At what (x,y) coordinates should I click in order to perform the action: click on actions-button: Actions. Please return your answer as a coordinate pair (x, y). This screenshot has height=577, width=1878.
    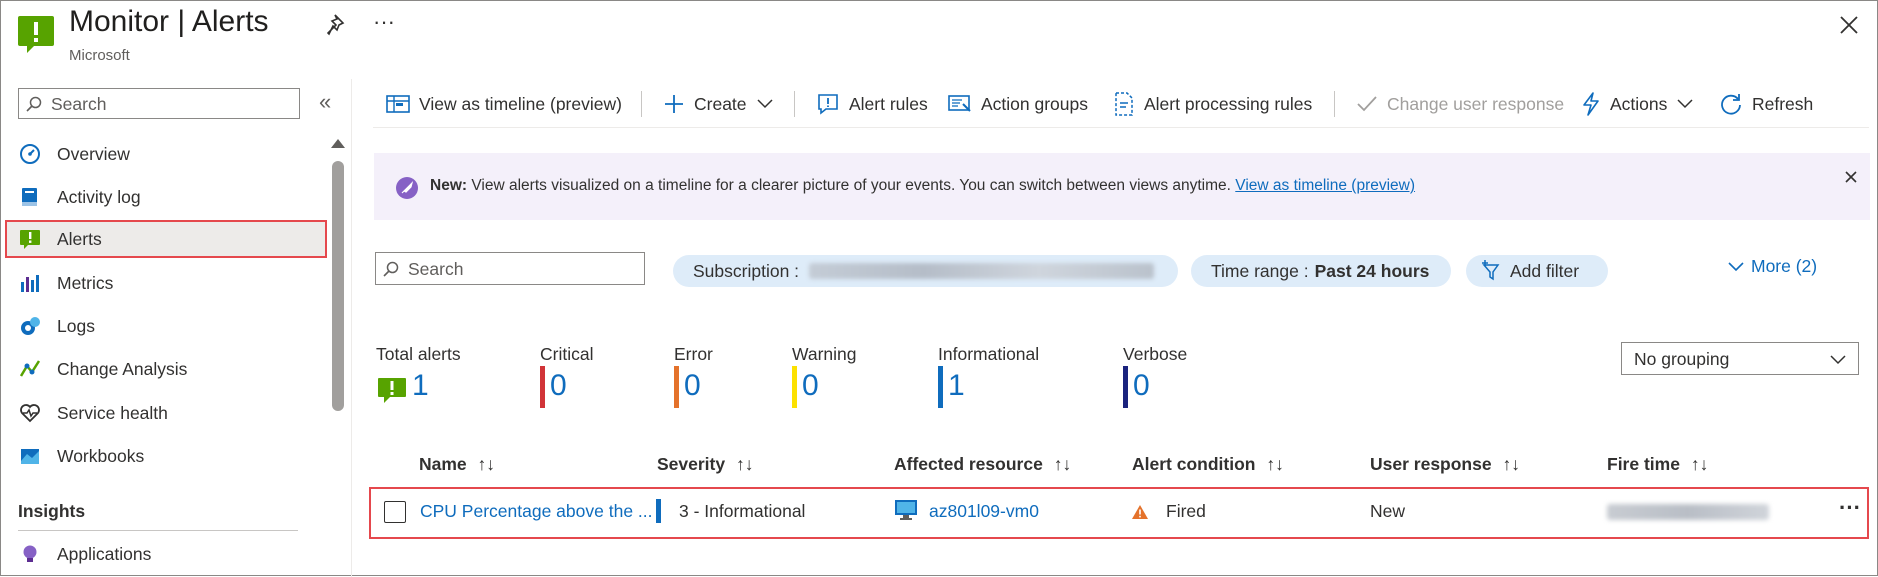
    Looking at the image, I should click on (1637, 104).